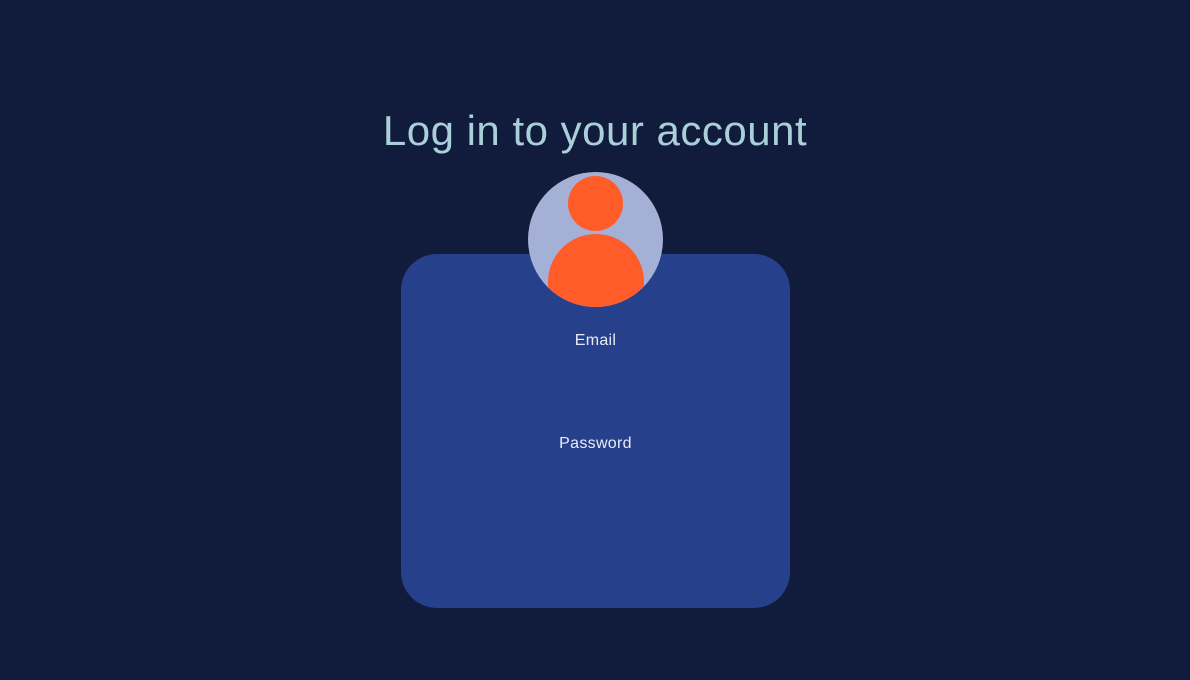  What do you see at coordinates (595, 373) in the screenshot?
I see `email-field` at bounding box center [595, 373].